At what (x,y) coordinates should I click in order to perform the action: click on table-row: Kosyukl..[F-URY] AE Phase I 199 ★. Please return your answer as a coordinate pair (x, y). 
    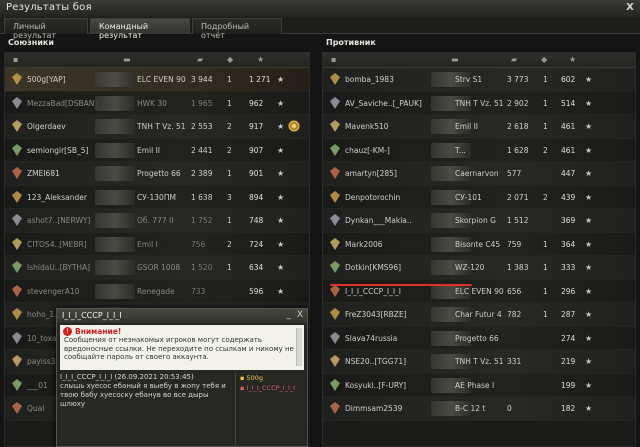
    Looking at the image, I should click on (479, 385).